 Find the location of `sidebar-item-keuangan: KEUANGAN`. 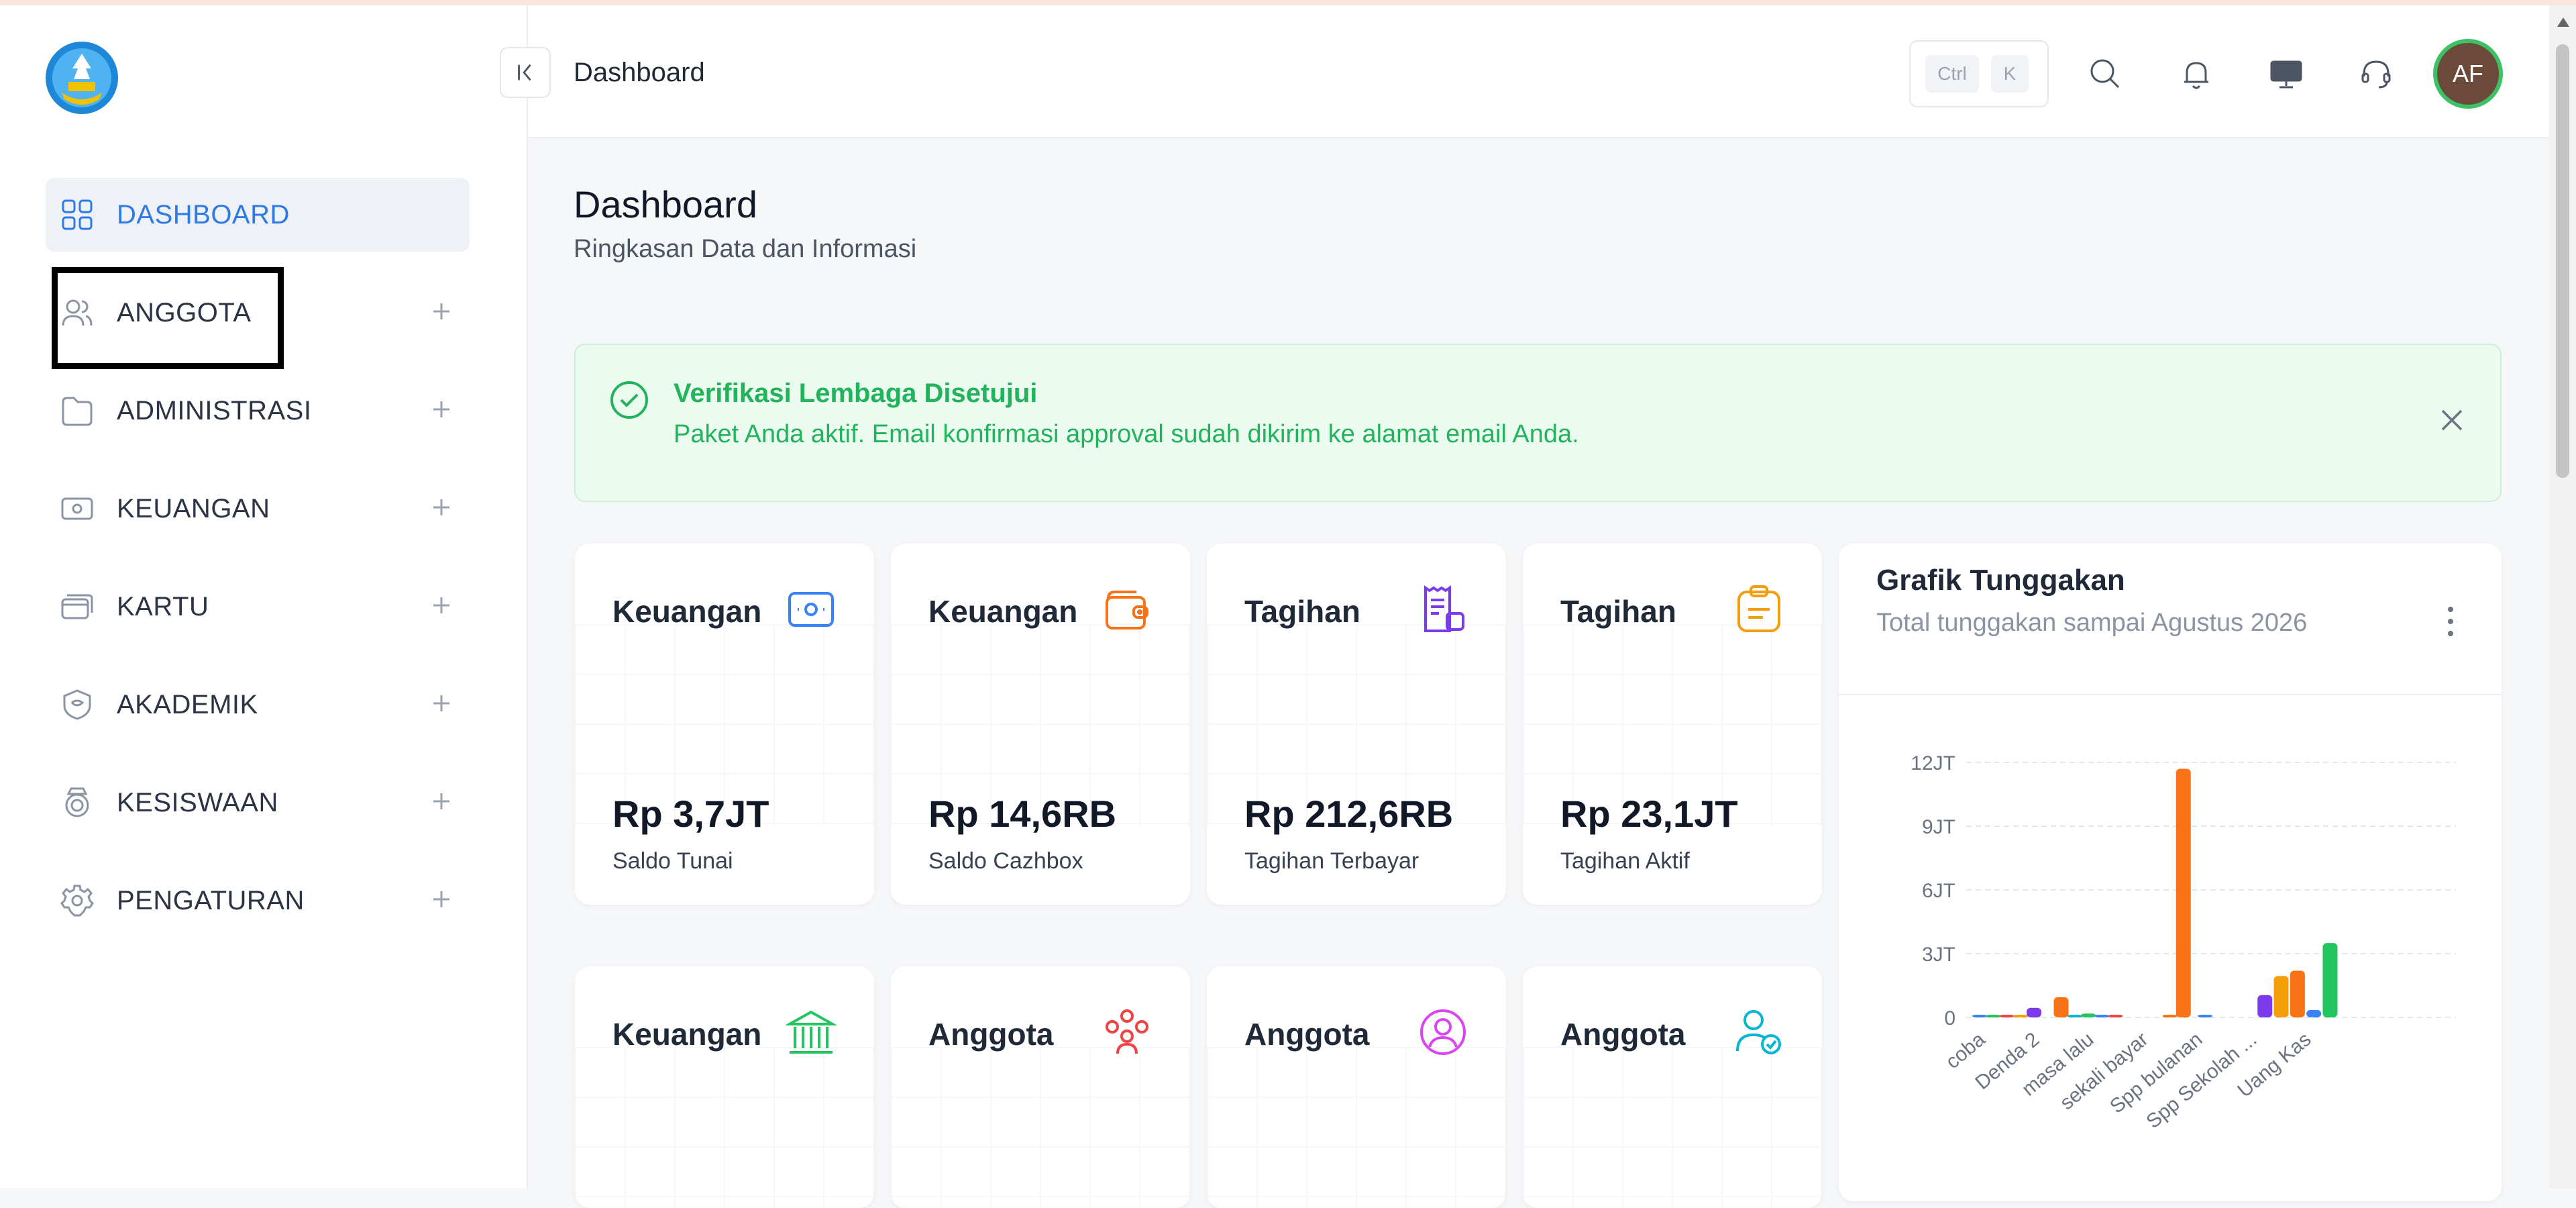

sidebar-item-keuangan: KEUANGAN is located at coordinates (258, 509).